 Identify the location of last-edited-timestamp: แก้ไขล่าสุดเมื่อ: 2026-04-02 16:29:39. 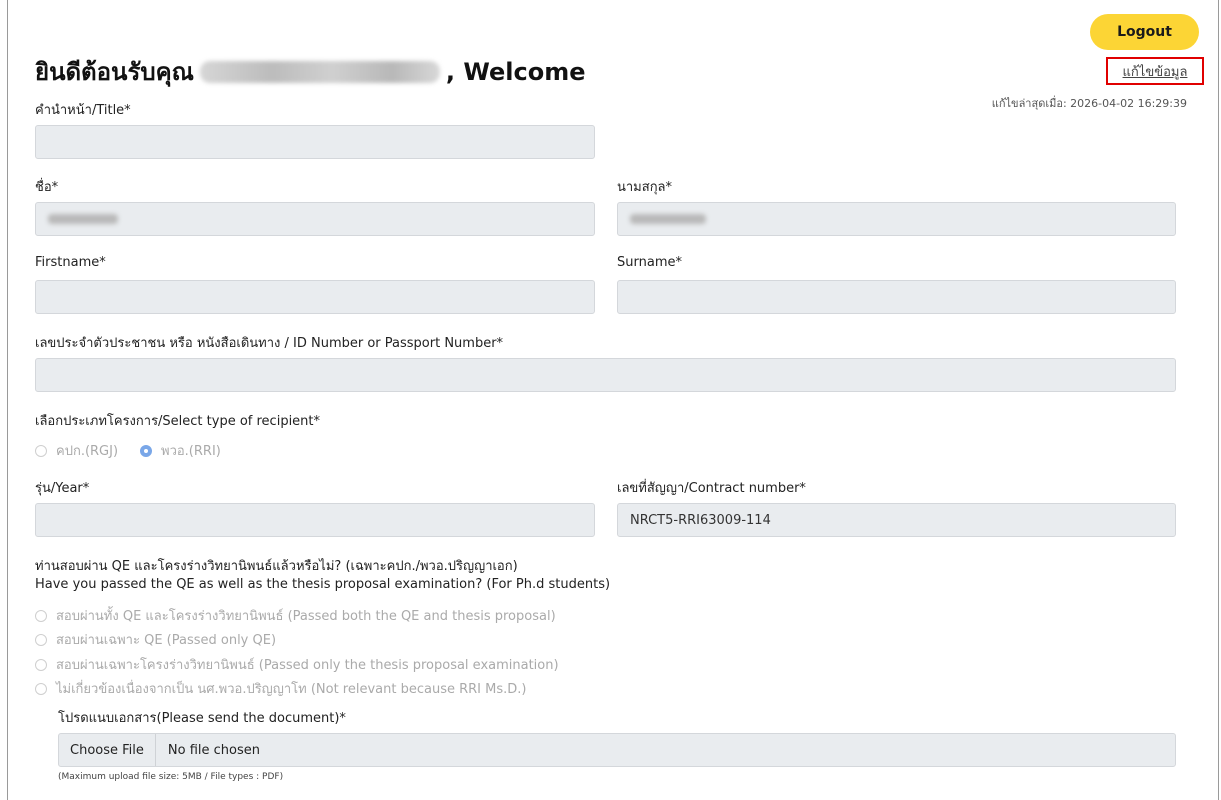
(1089, 103).